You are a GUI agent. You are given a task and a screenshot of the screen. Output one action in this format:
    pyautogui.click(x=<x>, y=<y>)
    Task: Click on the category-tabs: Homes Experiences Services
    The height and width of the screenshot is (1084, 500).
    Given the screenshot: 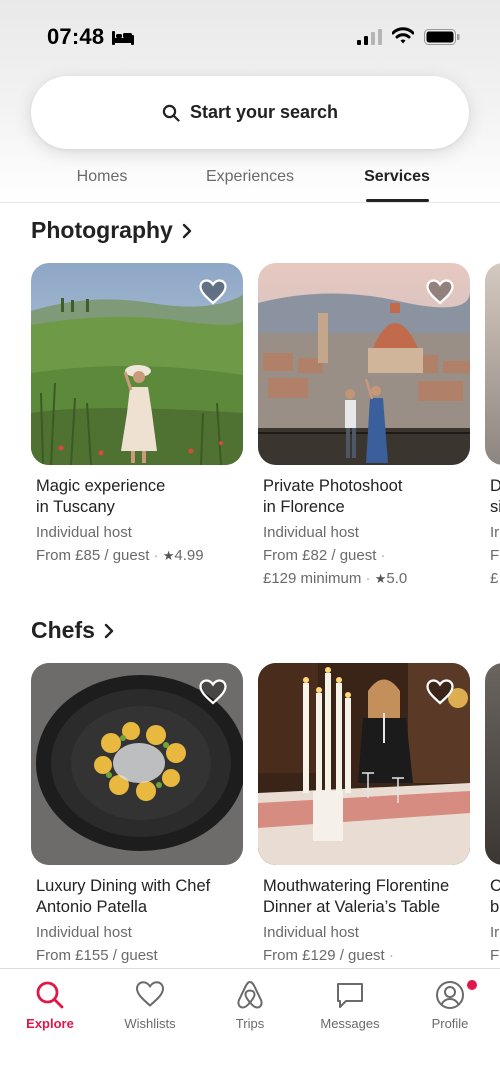 What is the action you would take?
    pyautogui.click(x=250, y=185)
    